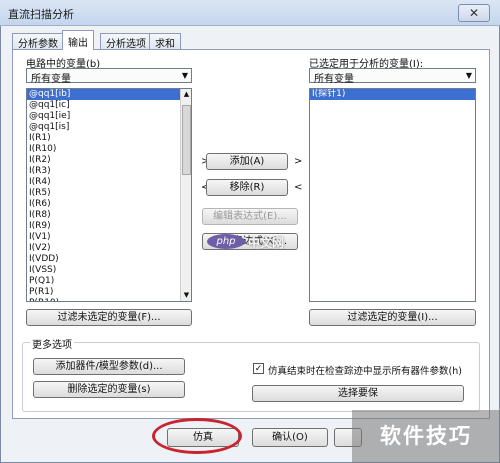 The height and width of the screenshot is (463, 500). I want to click on circuit-variable-item: P(R10), so click(109, 299).